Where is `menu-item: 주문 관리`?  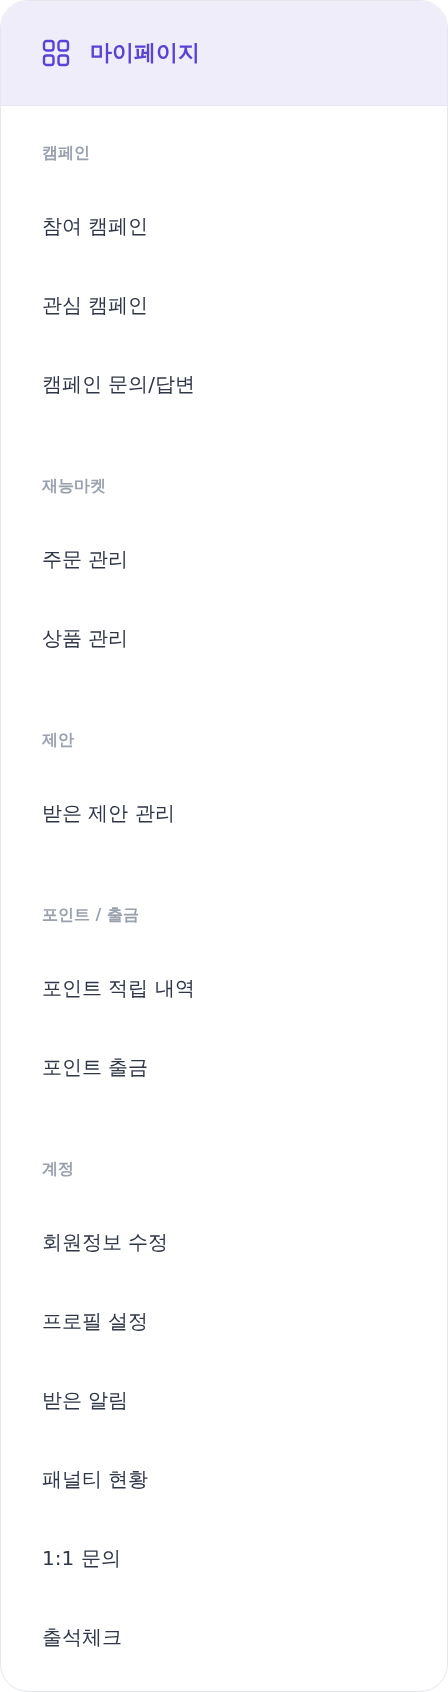
menu-item: 주문 관리 is located at coordinates (85, 559).